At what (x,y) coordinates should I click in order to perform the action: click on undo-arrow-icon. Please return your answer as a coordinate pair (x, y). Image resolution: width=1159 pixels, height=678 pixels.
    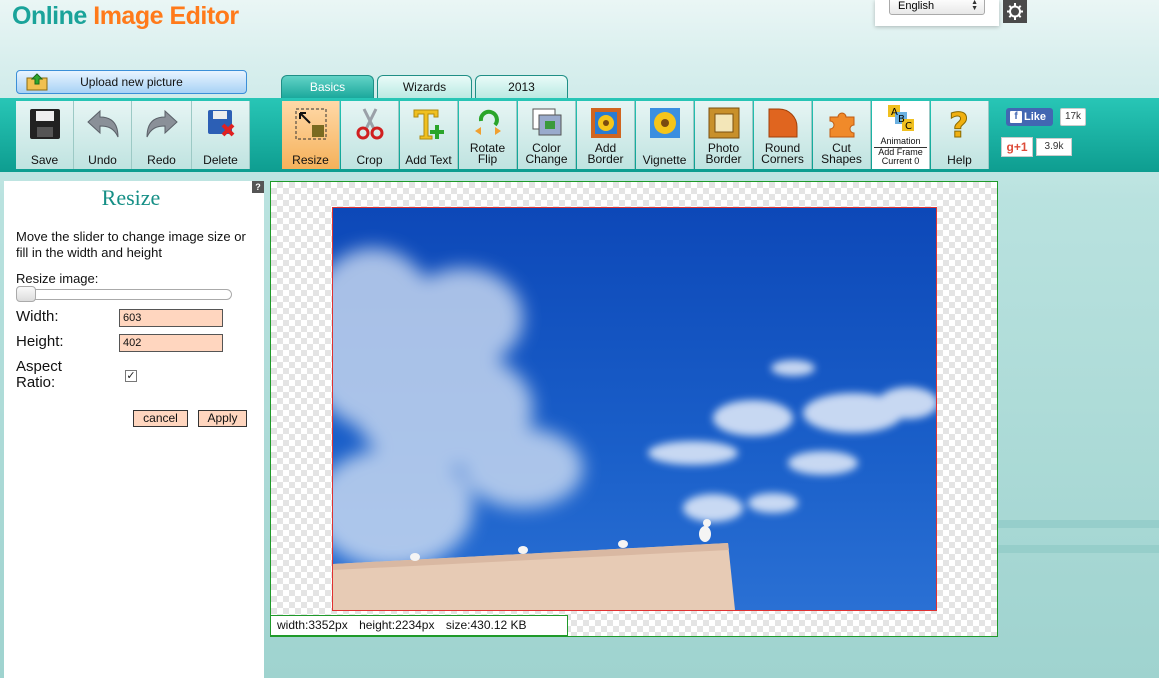
    Looking at the image, I should click on (102, 123).